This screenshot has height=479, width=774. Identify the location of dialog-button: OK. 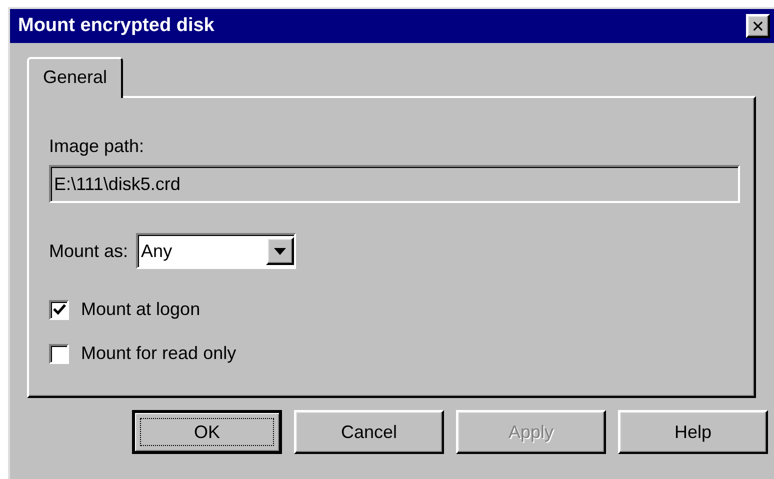
(207, 432).